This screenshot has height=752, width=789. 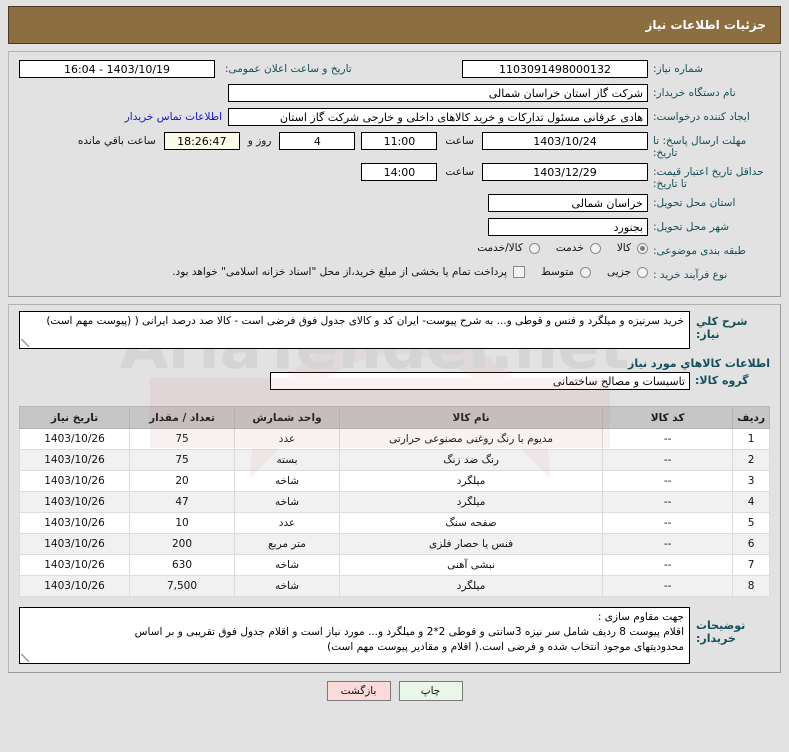 What do you see at coordinates (480, 381) in the screenshot?
I see `goods-group-input: تاسیسات و مصالح ساختمانی` at bounding box center [480, 381].